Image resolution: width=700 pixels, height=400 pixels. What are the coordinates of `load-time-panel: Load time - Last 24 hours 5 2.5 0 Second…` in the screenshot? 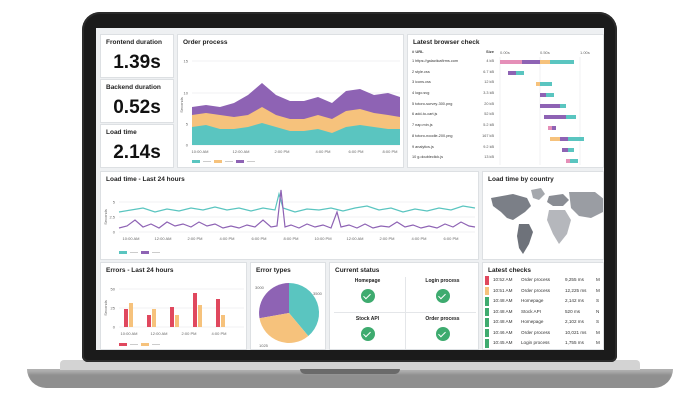 It's located at (289, 215).